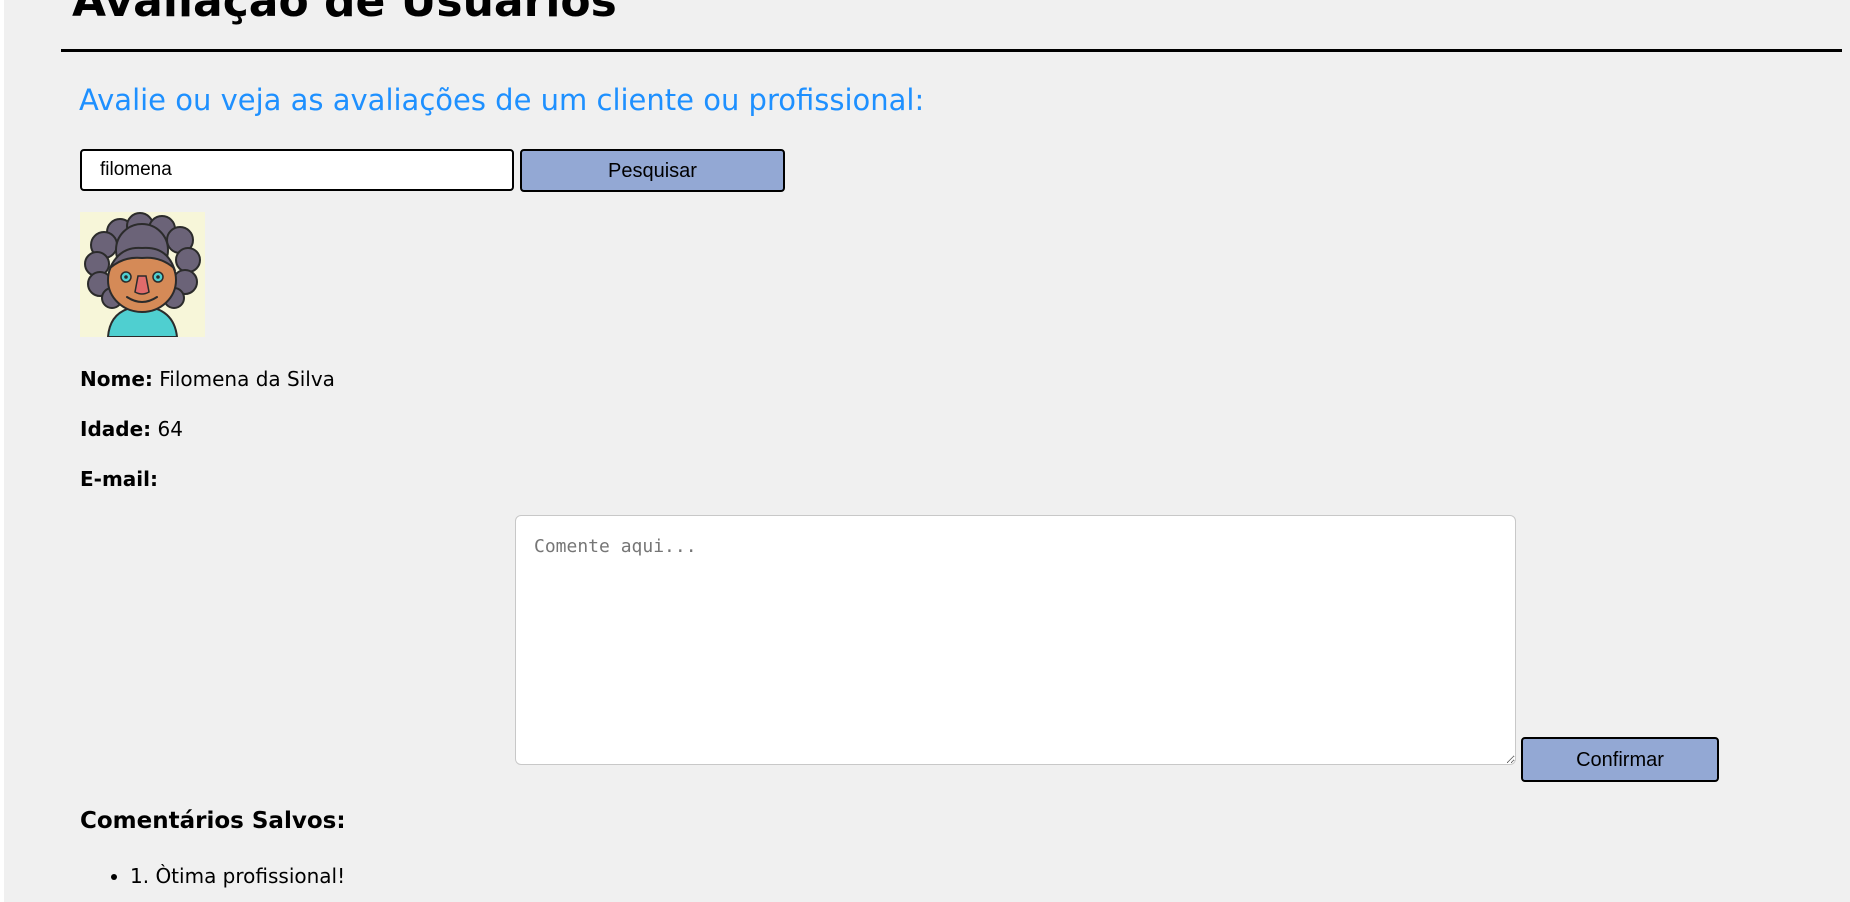  Describe the element at coordinates (652, 170) in the screenshot. I see `search-button: Pesquisar` at that location.